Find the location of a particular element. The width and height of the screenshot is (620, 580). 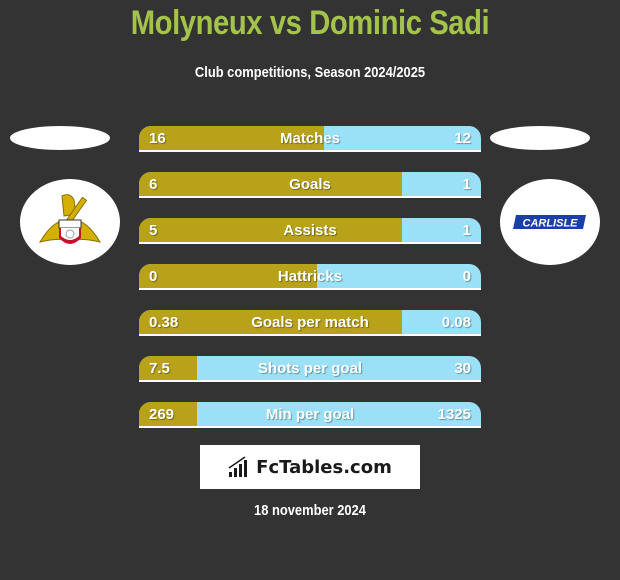

stat-label: Shots per goal is located at coordinates (310, 368).